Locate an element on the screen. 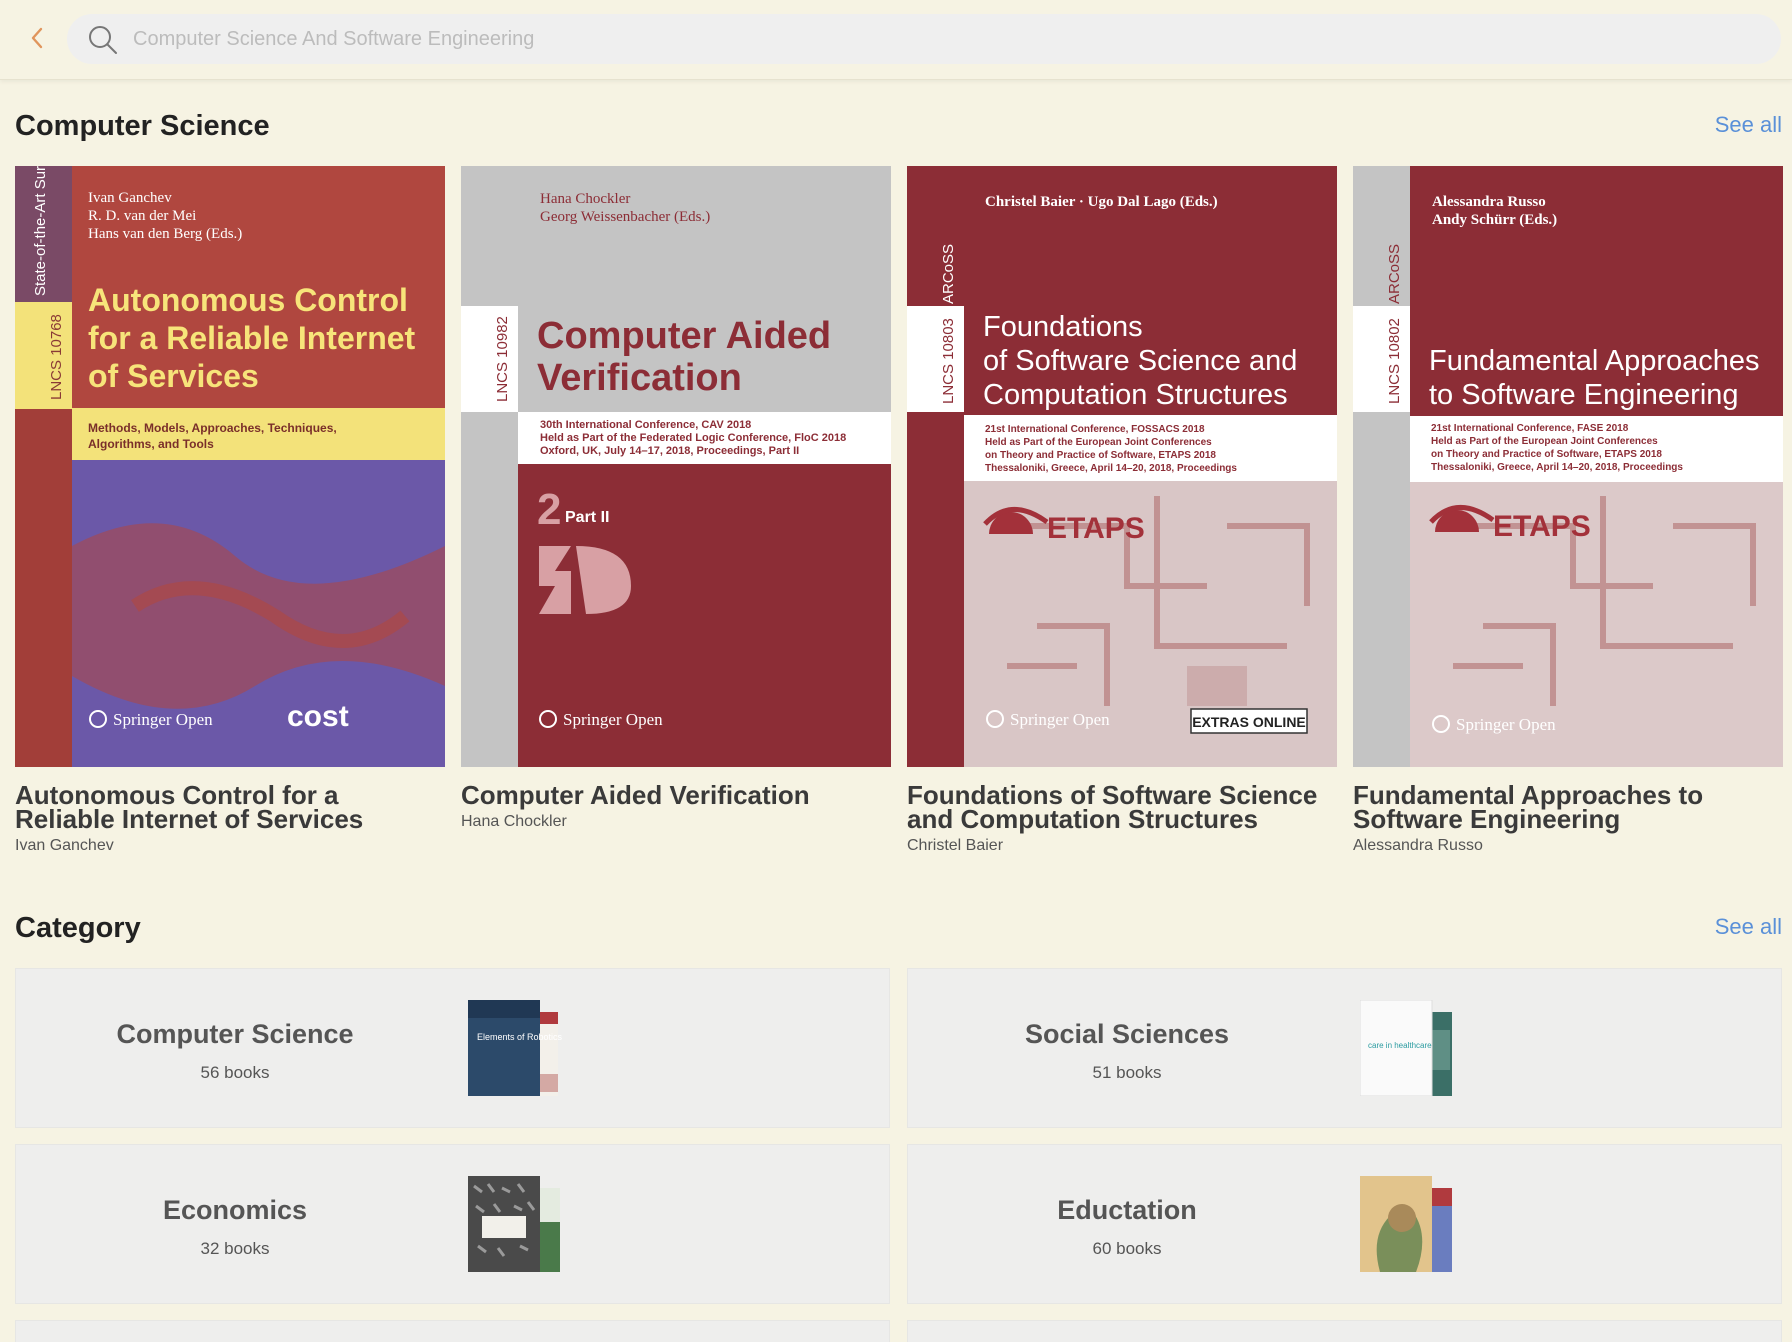 This screenshot has width=1792, height=1342. cost-logo: cost is located at coordinates (318, 716).